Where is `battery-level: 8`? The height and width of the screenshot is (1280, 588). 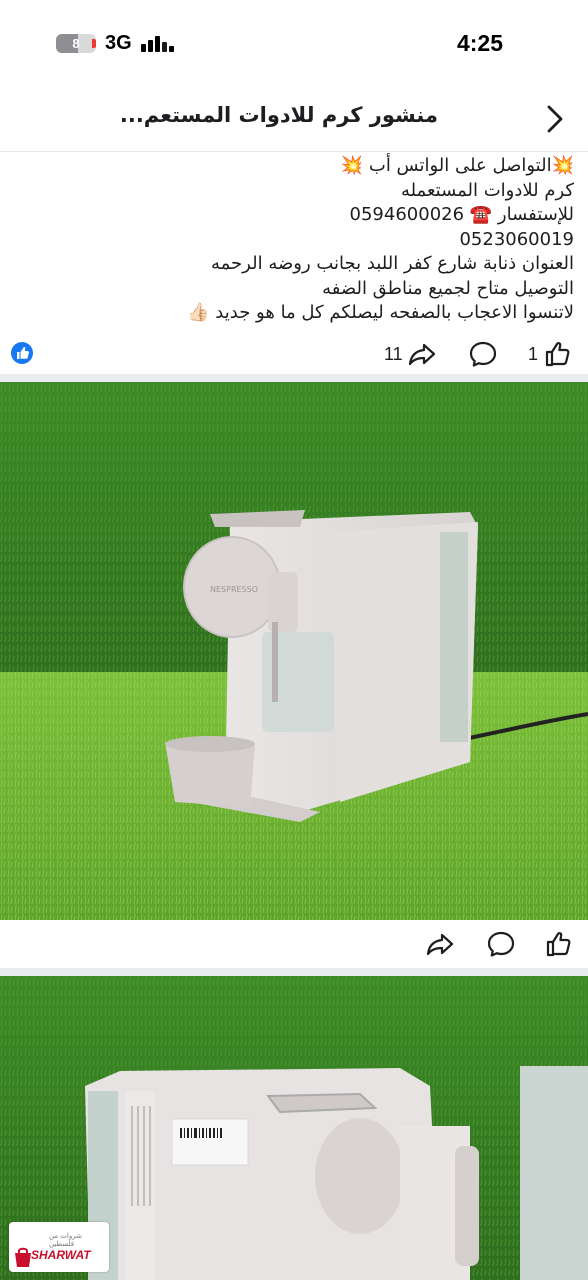 battery-level: 8 is located at coordinates (76, 43).